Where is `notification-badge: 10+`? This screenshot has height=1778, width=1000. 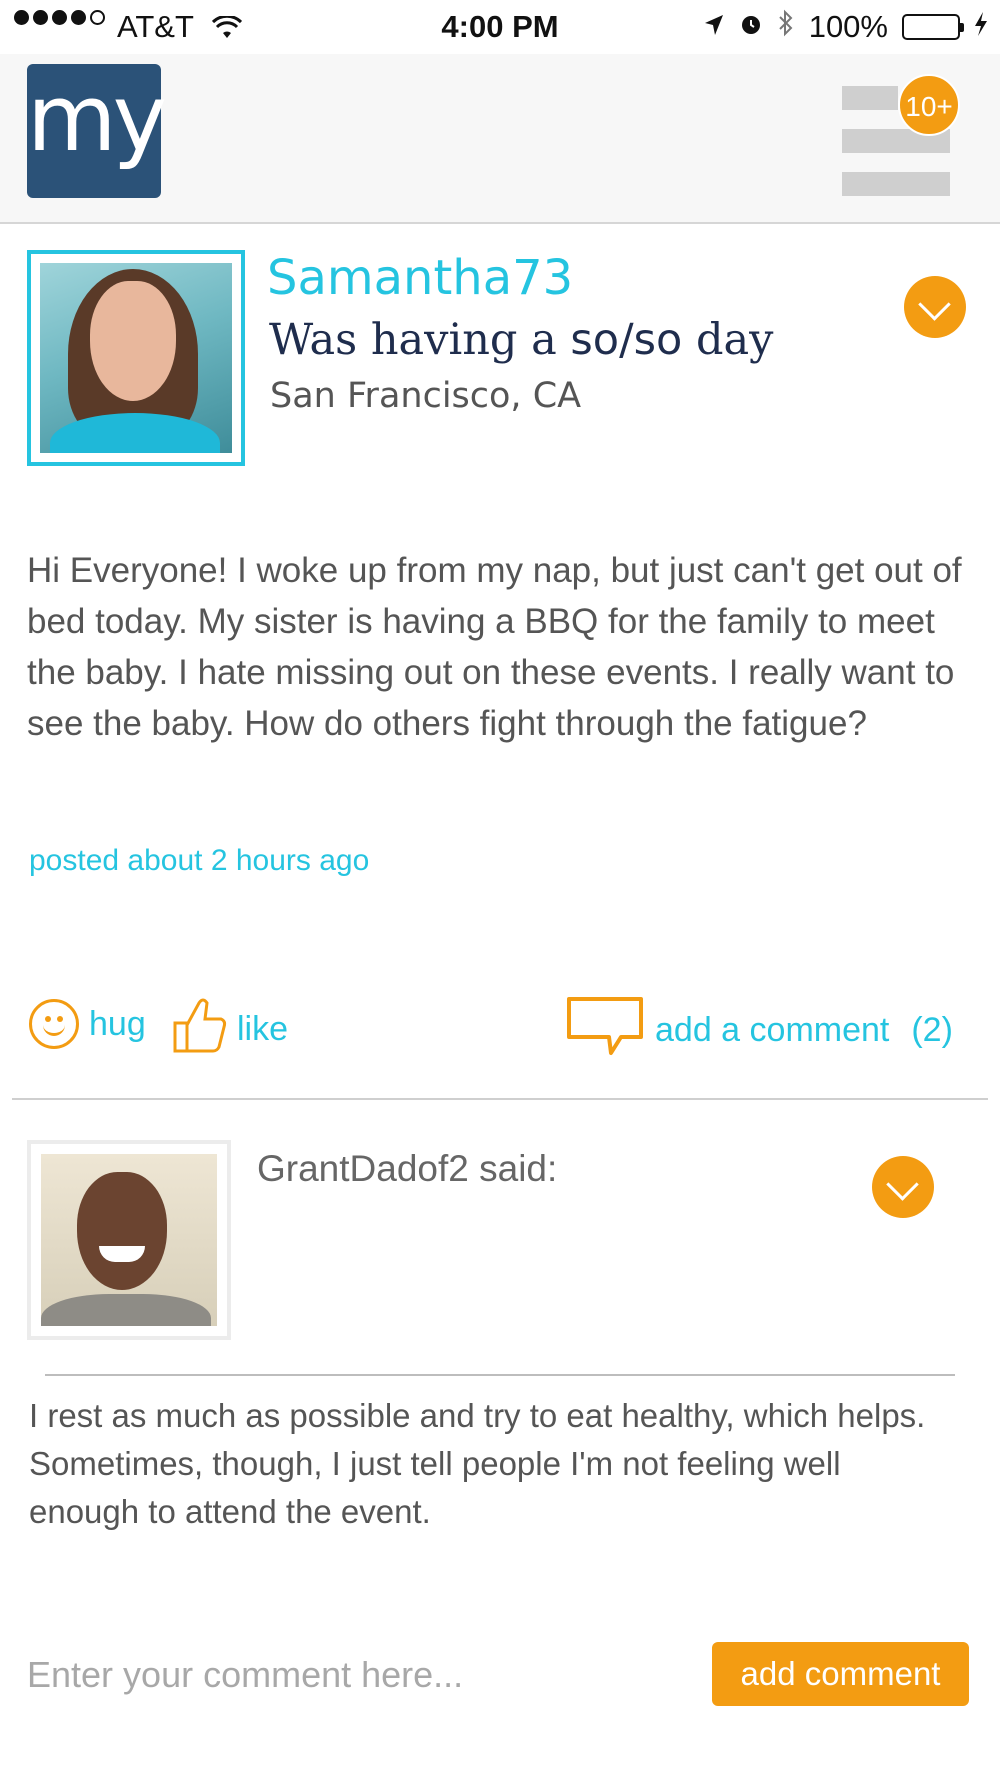 notification-badge: 10+ is located at coordinates (929, 105).